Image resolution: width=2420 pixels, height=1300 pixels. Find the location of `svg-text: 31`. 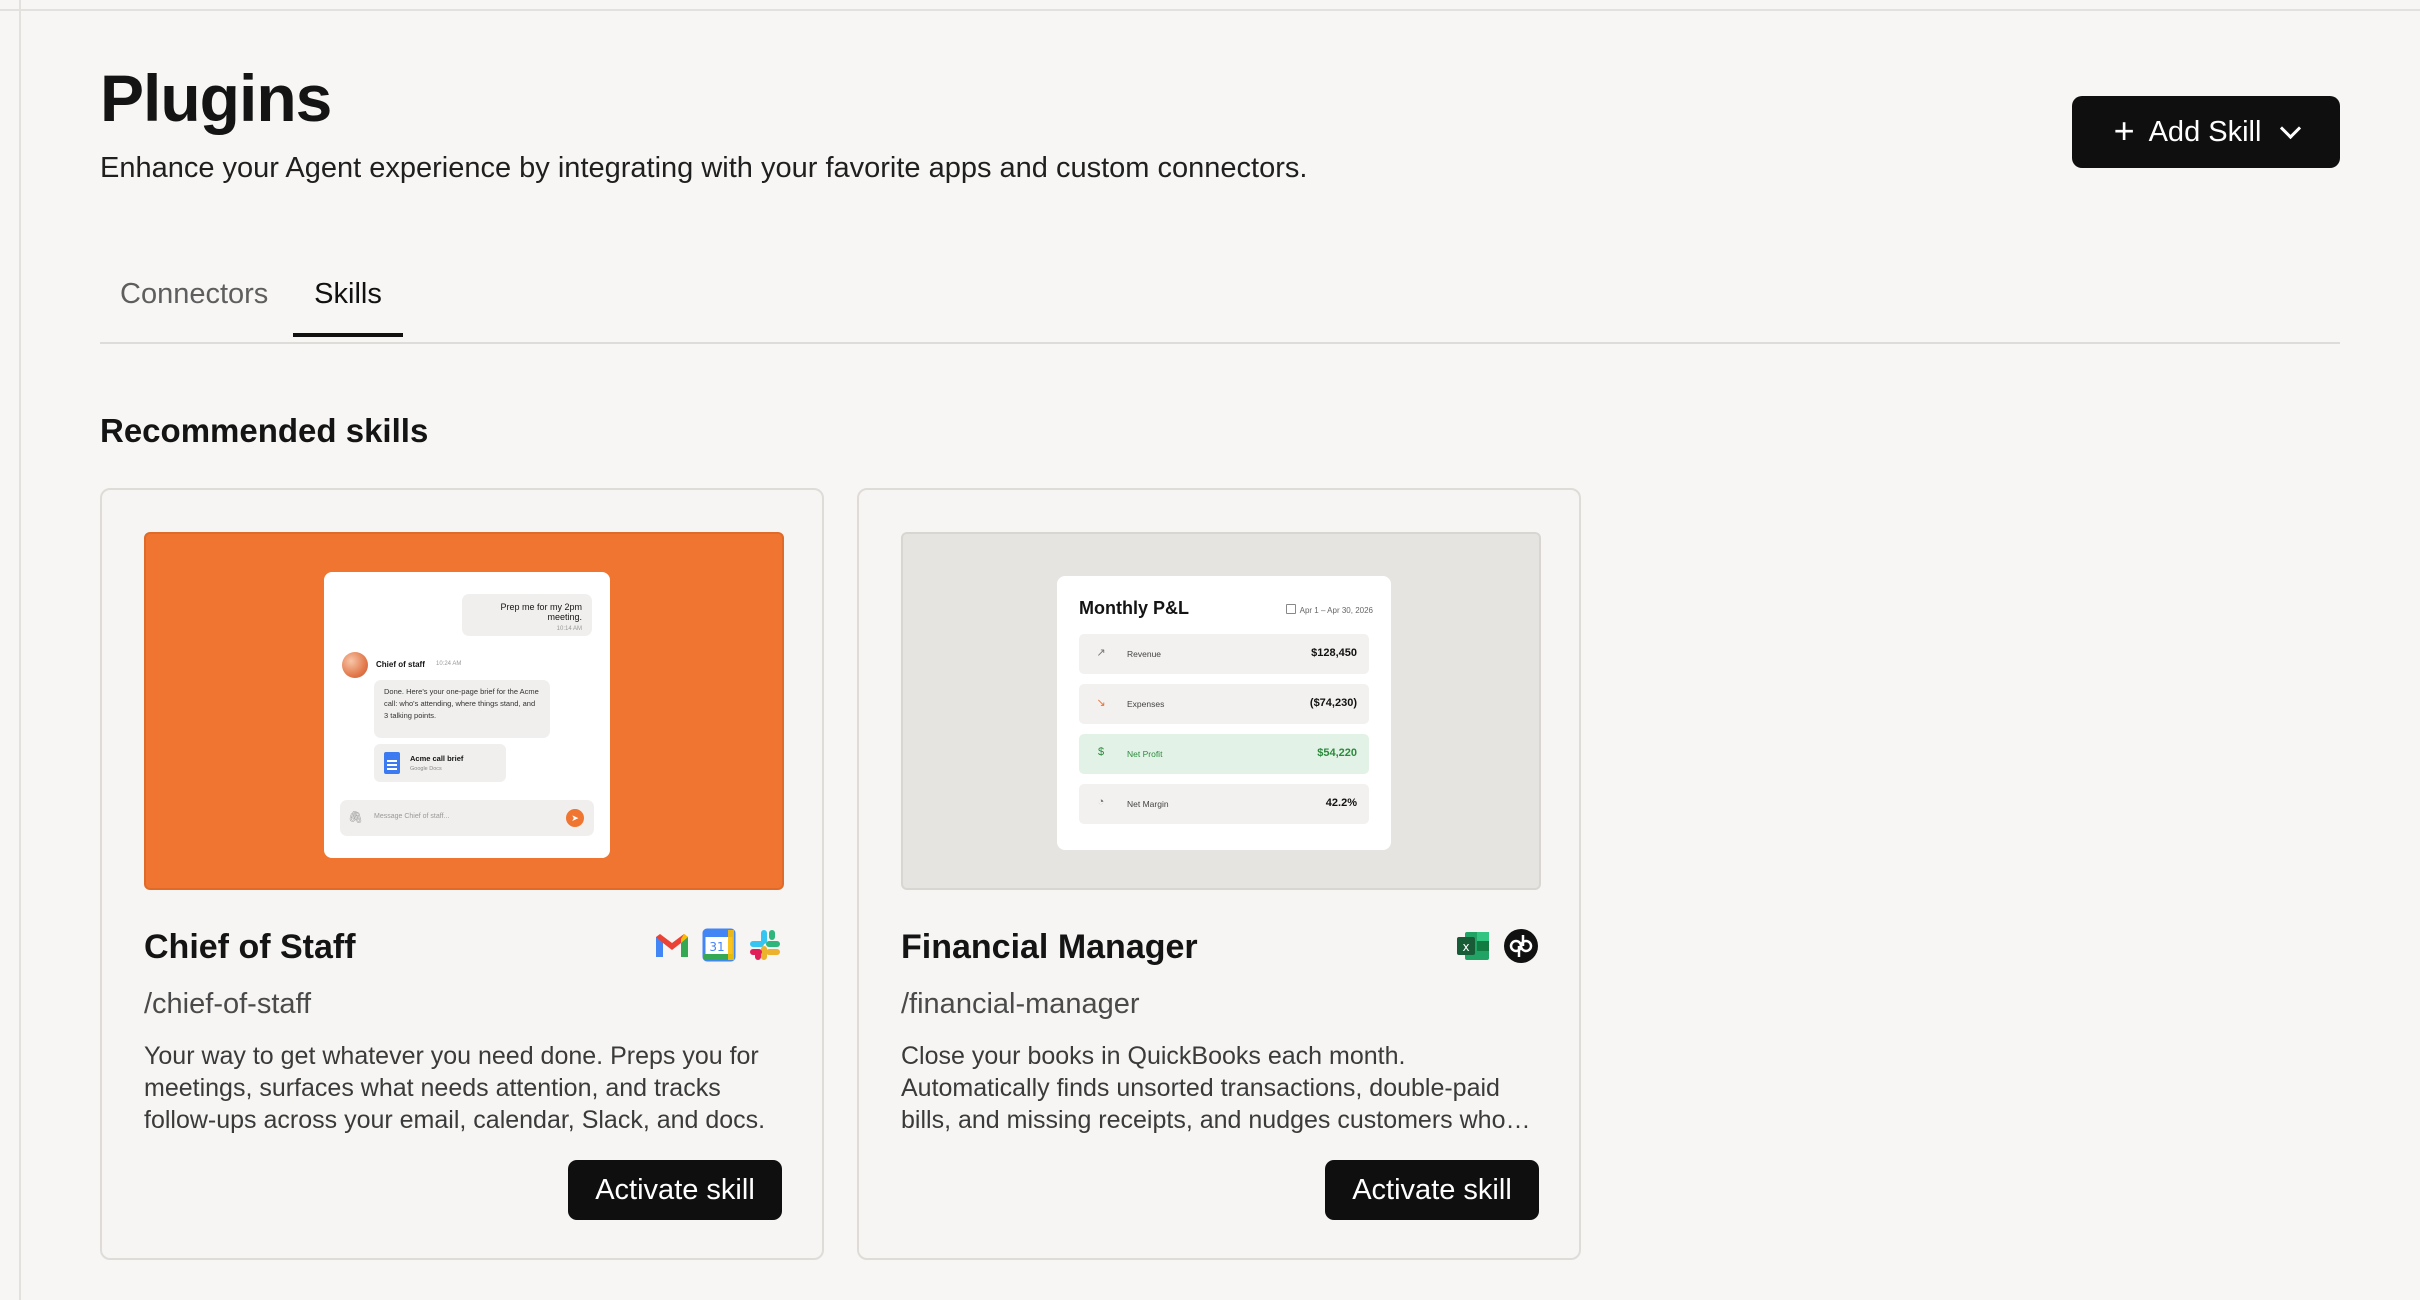

svg-text: 31 is located at coordinates (716, 947).